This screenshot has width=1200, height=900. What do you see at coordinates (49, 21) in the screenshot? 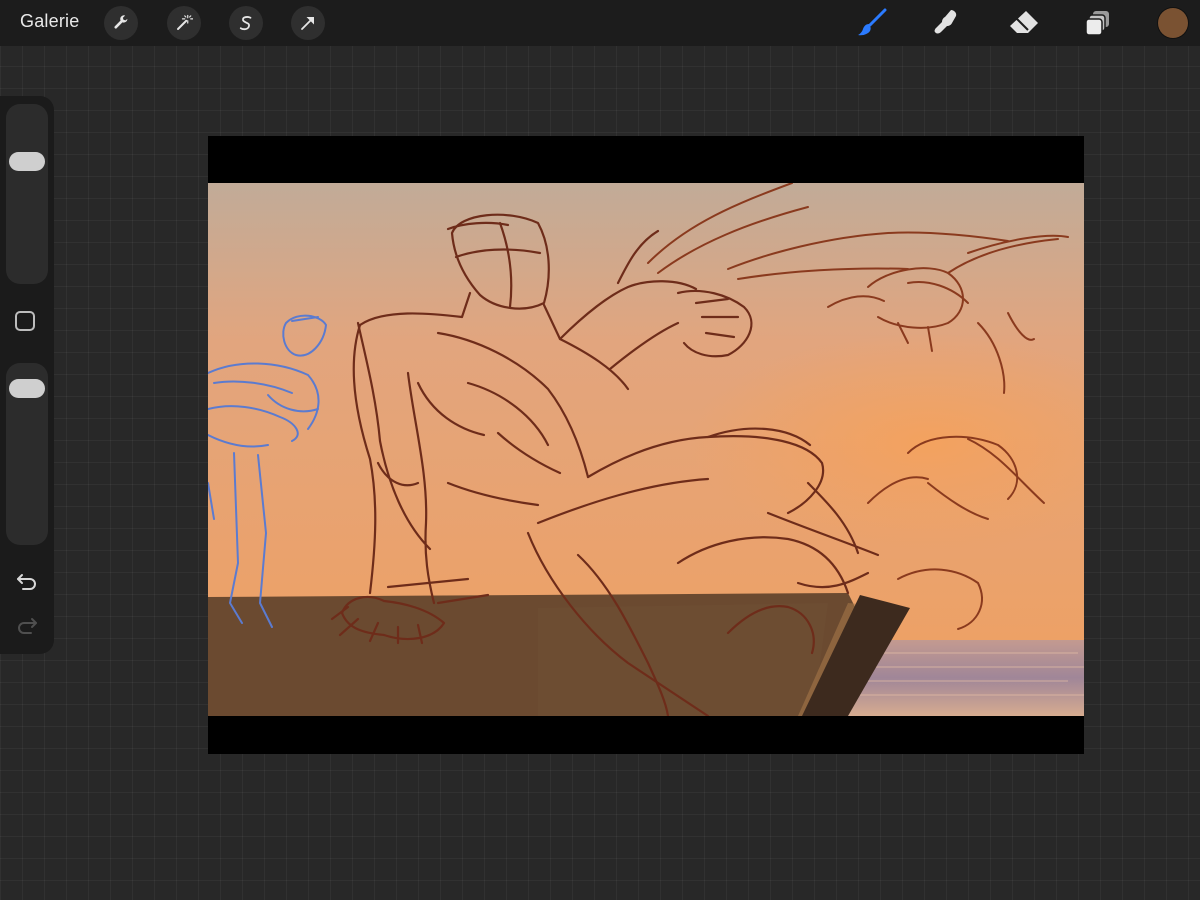
I see `gallery-button: Galerie` at bounding box center [49, 21].